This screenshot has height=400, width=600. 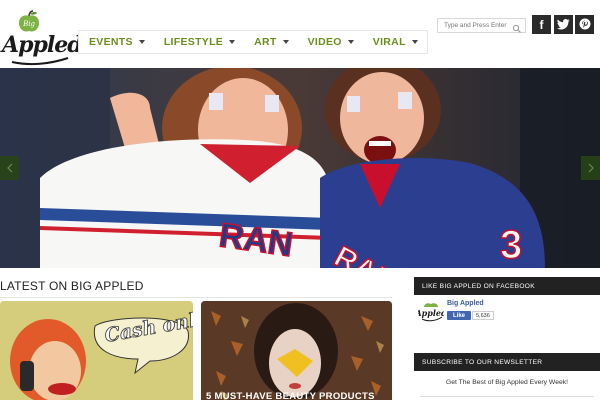 I want to click on facebook-like-button: Like, so click(x=459, y=315).